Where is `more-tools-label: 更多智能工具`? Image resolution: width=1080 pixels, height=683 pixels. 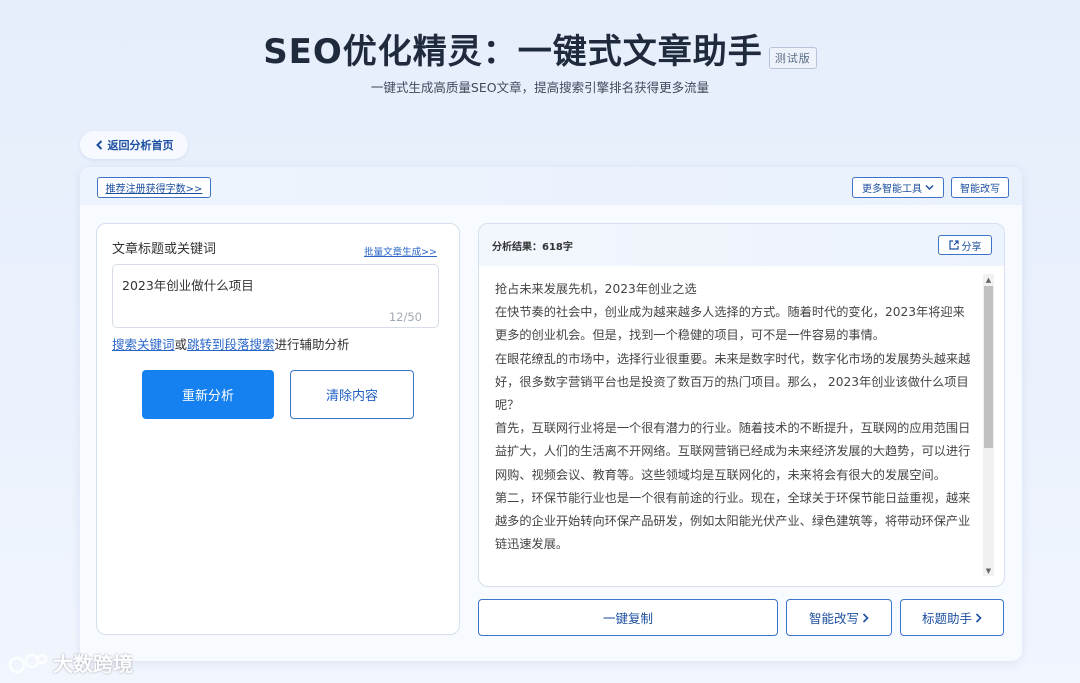
more-tools-label: 更多智能工具 is located at coordinates (892, 189).